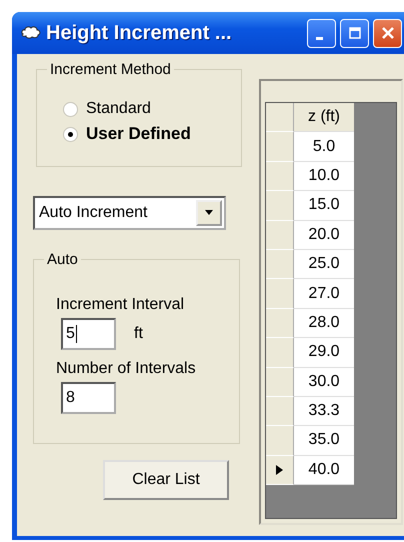  I want to click on table-cell: 33.3, so click(324, 411).